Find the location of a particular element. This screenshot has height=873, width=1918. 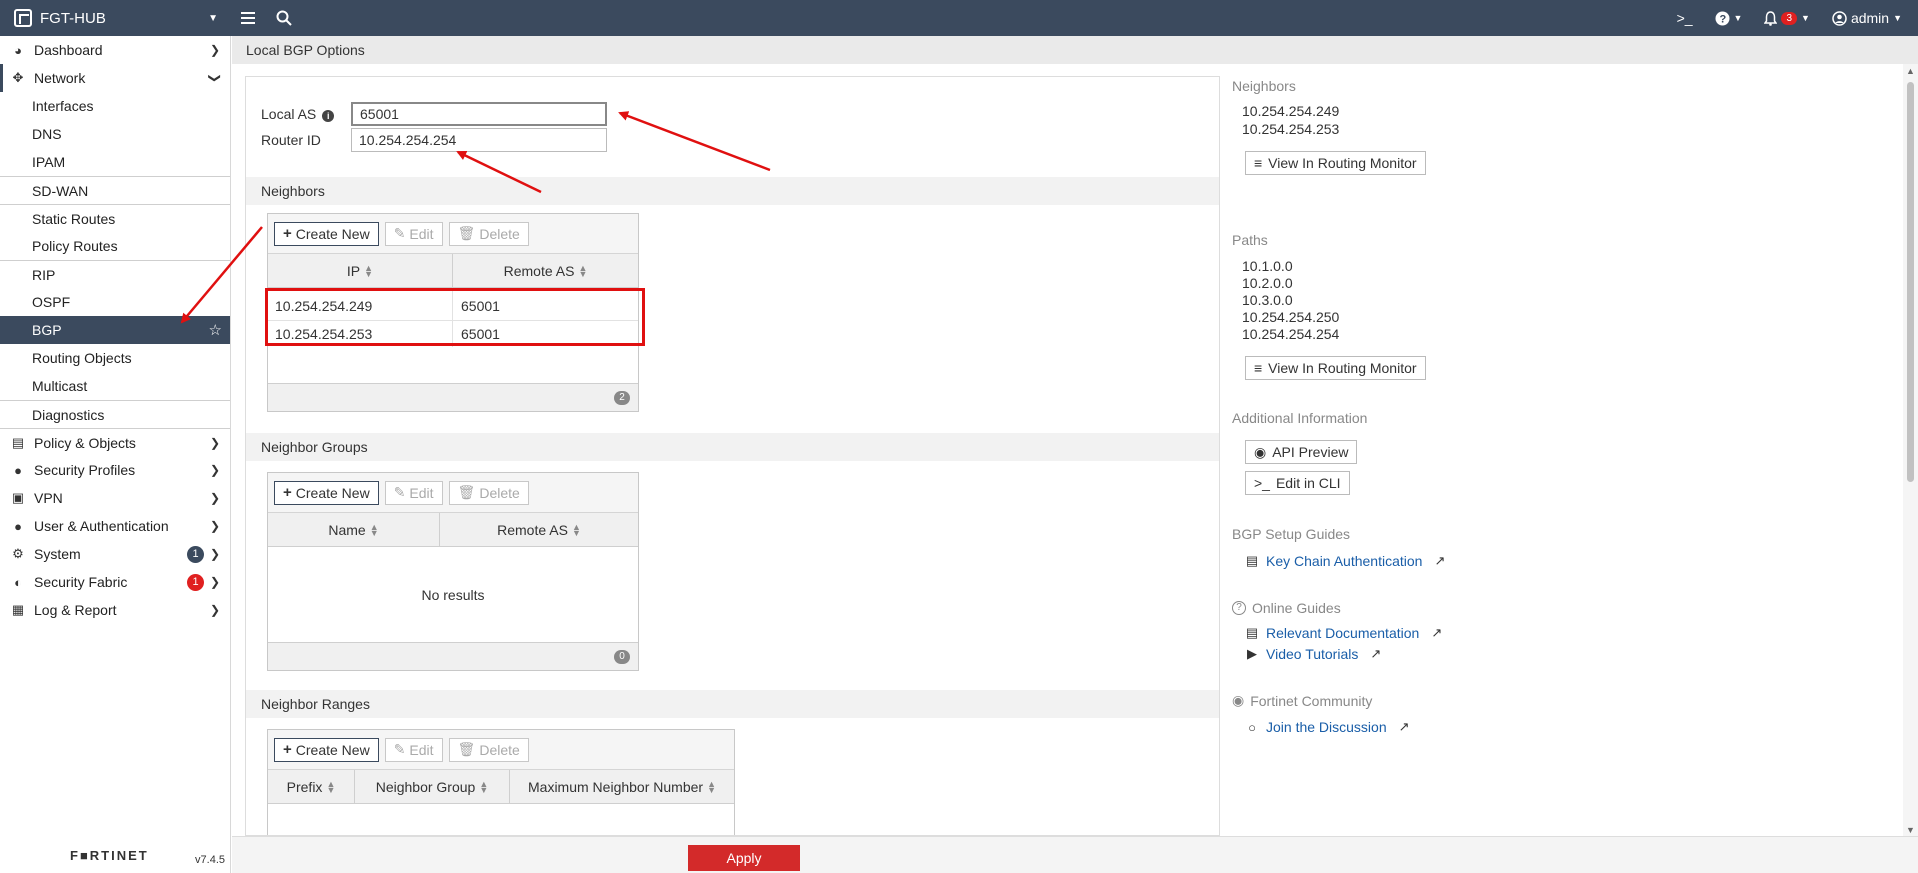

column-header-name: Name ▲ ▼ is located at coordinates (354, 529).